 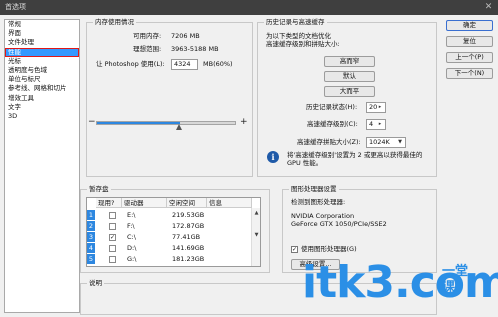 What do you see at coordinates (229, 203) in the screenshot?
I see `col-header-info: 信息` at bounding box center [229, 203].